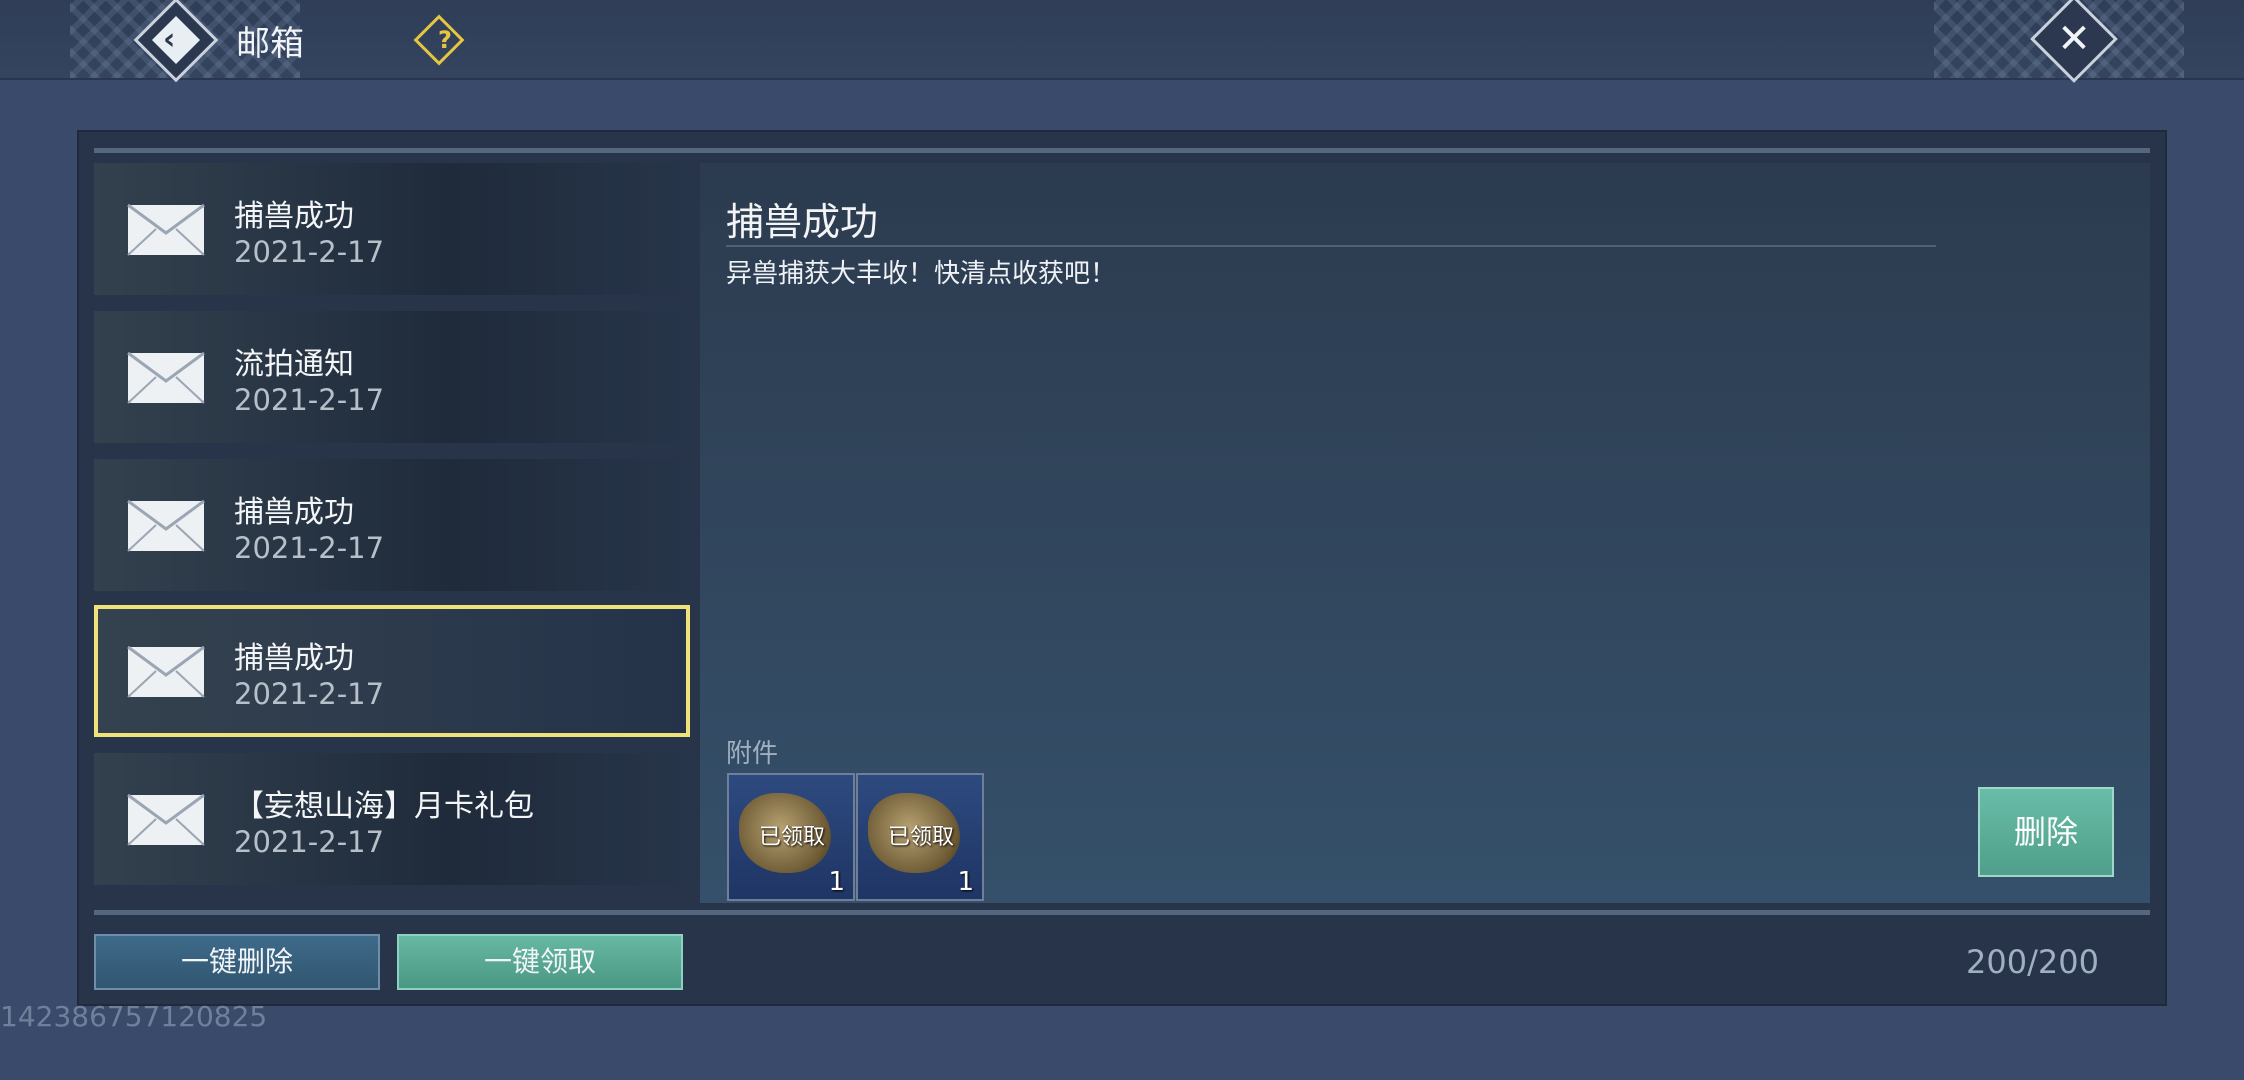 This screenshot has height=1080, width=2244. What do you see at coordinates (540, 962) in the screenshot?
I see `claim-all-button: 一键领取` at bounding box center [540, 962].